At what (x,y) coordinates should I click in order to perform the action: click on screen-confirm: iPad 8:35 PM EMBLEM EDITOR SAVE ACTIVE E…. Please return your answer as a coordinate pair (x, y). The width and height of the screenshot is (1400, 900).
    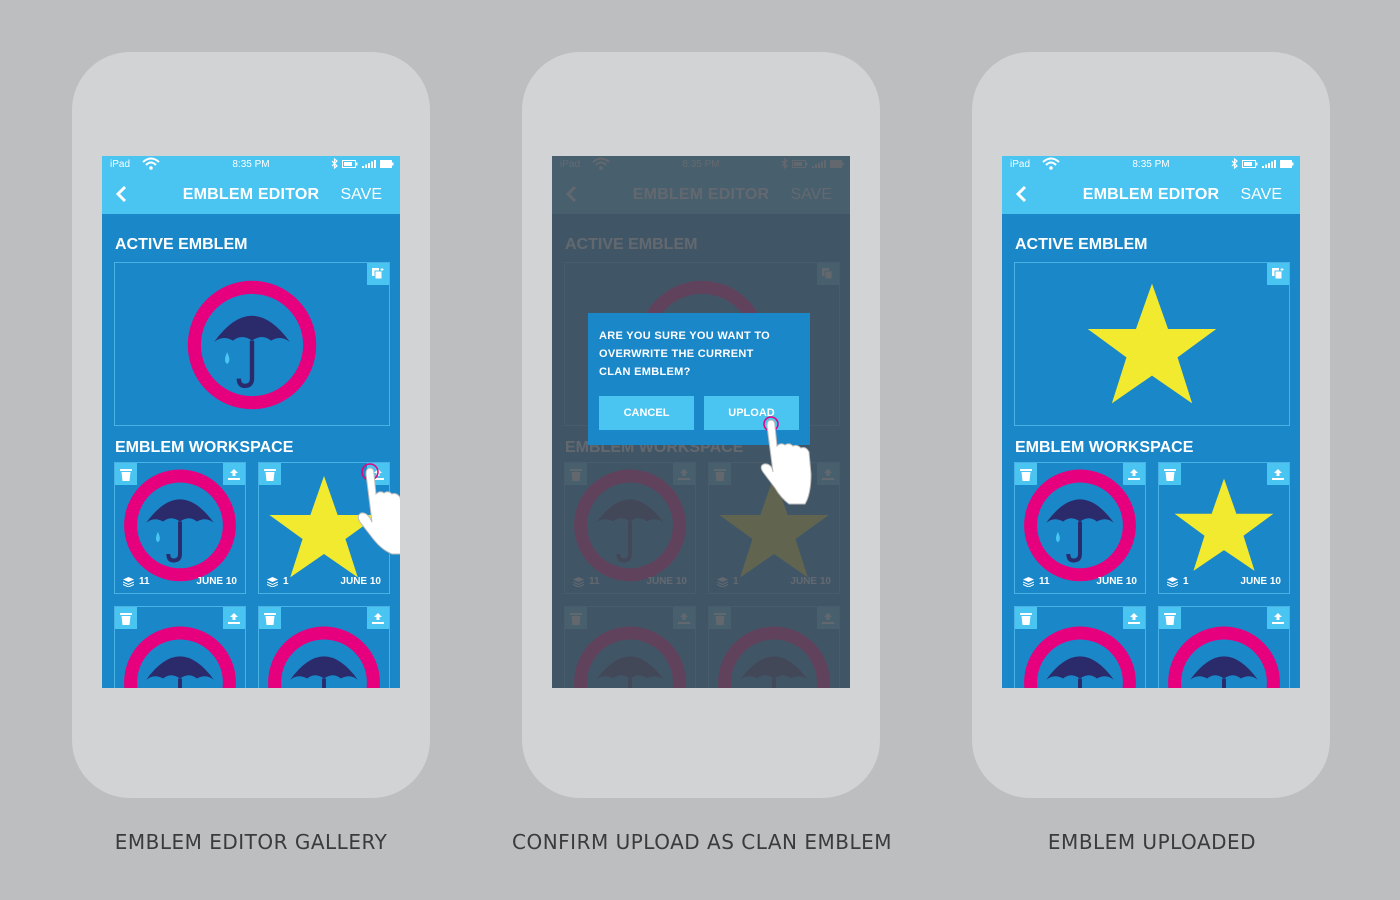
    Looking at the image, I should click on (701, 422).